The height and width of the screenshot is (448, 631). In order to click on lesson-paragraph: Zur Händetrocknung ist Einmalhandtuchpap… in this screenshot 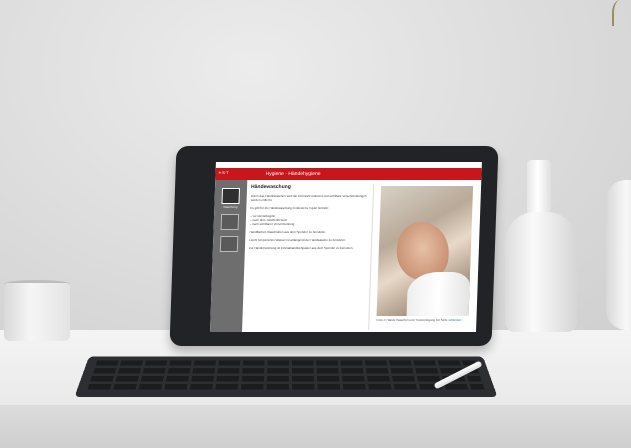, I will do `click(301, 248)`.